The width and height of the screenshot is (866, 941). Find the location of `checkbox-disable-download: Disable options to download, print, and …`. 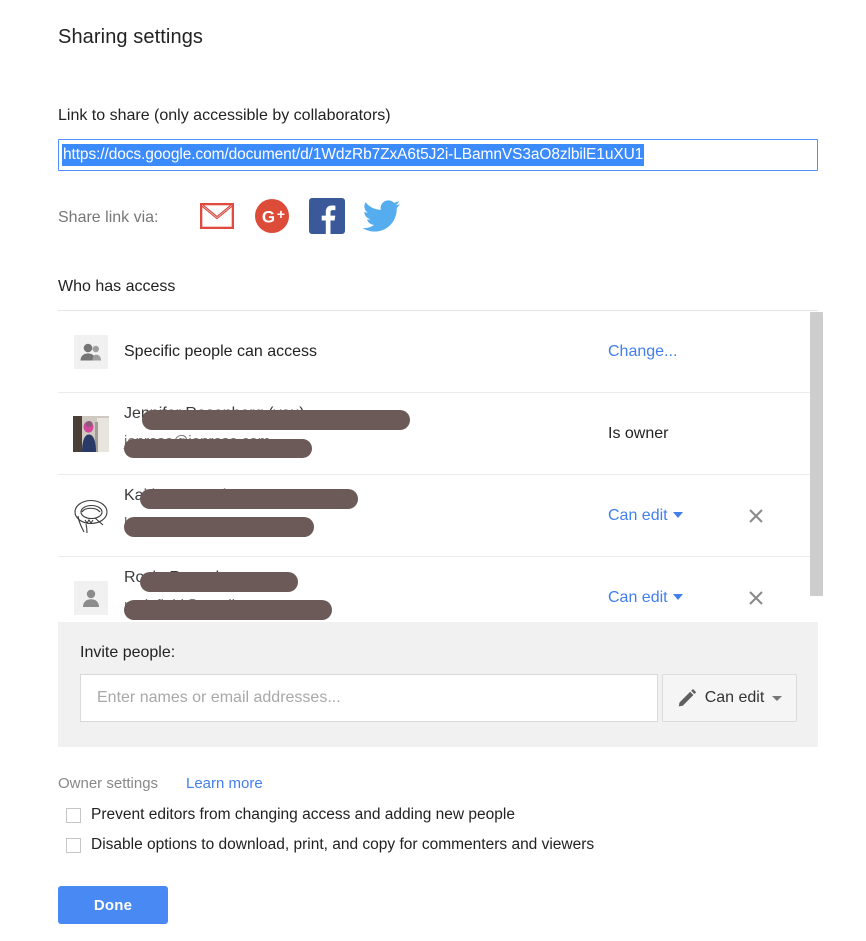

checkbox-disable-download: Disable options to download, print, and … is located at coordinates (330, 845).